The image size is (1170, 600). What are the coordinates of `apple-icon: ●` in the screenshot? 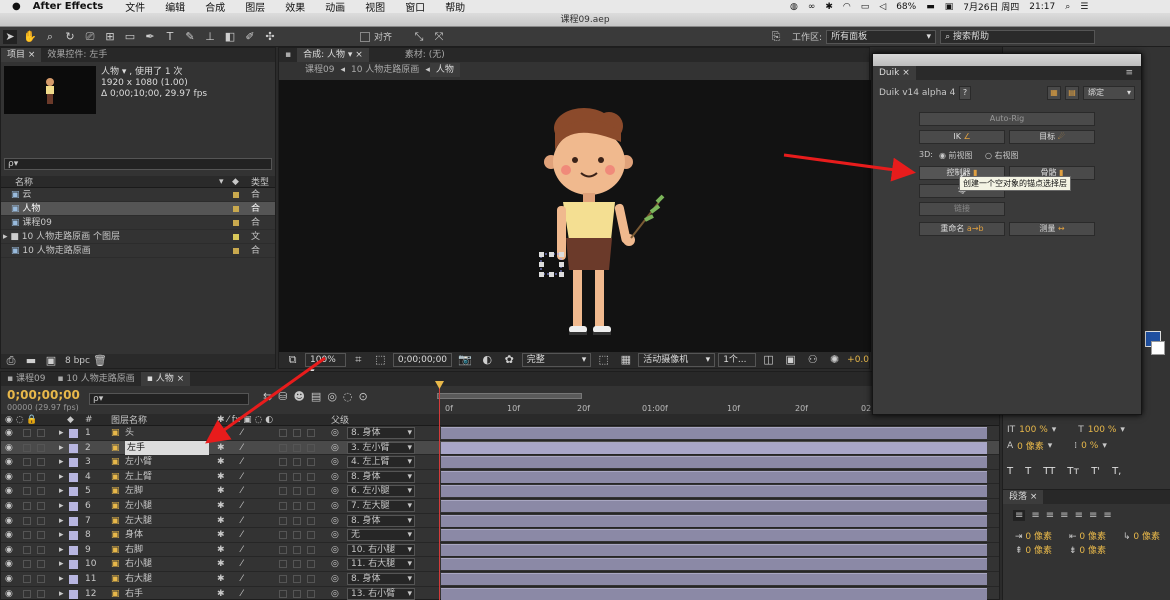 It's located at (16, 6).